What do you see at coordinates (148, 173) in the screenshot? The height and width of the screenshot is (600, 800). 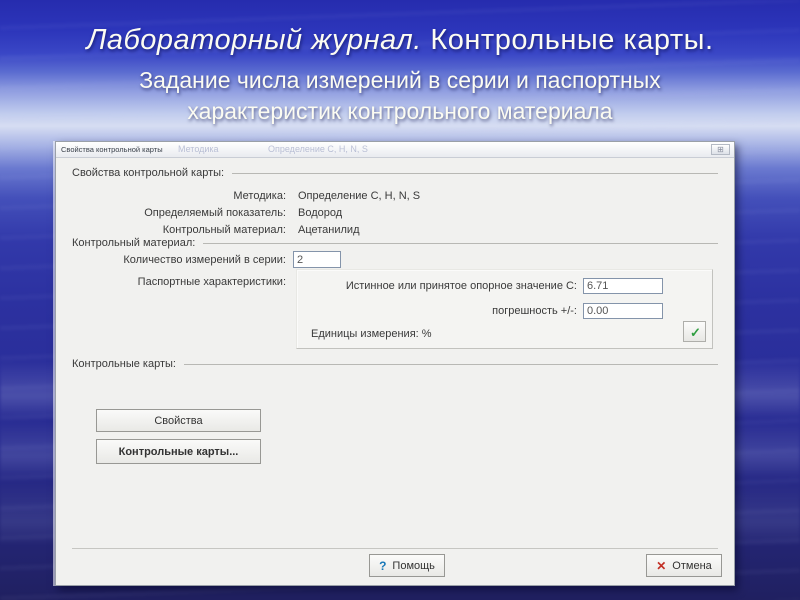 I see `group-header-card-props-label: Свойства контрольной карты:` at bounding box center [148, 173].